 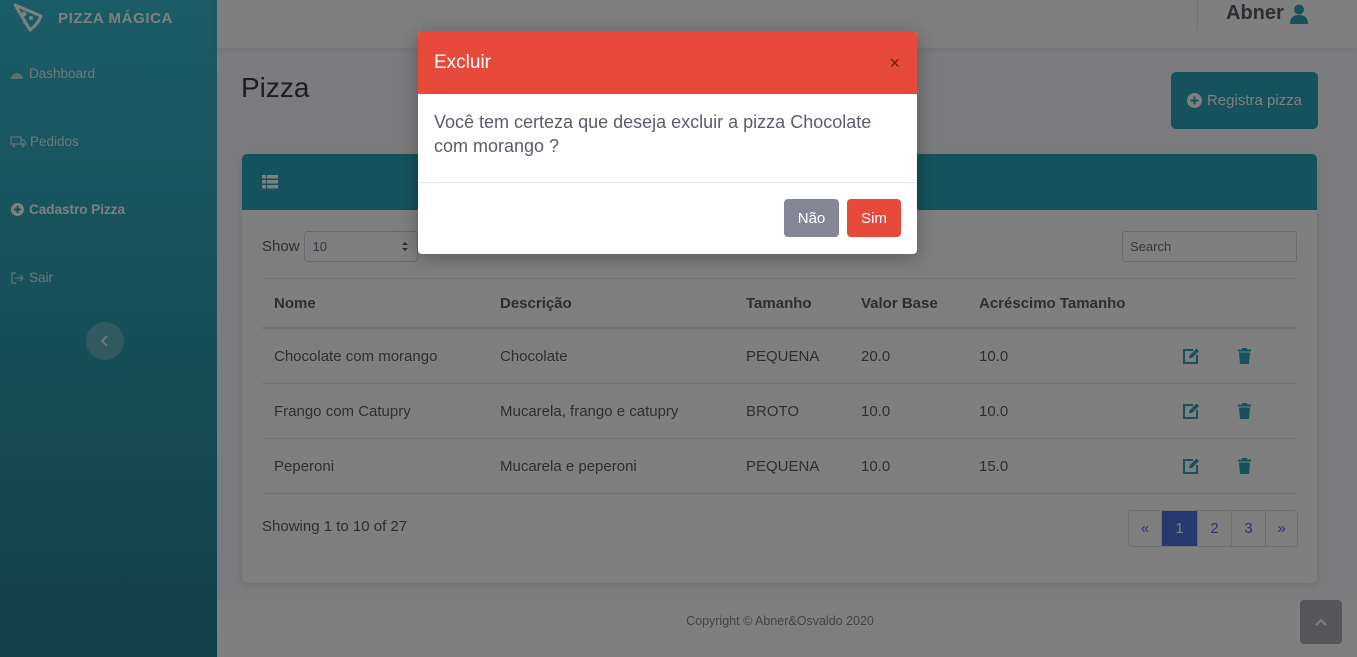 What do you see at coordinates (874, 218) in the screenshot?
I see `confirm-delete-button: Sim` at bounding box center [874, 218].